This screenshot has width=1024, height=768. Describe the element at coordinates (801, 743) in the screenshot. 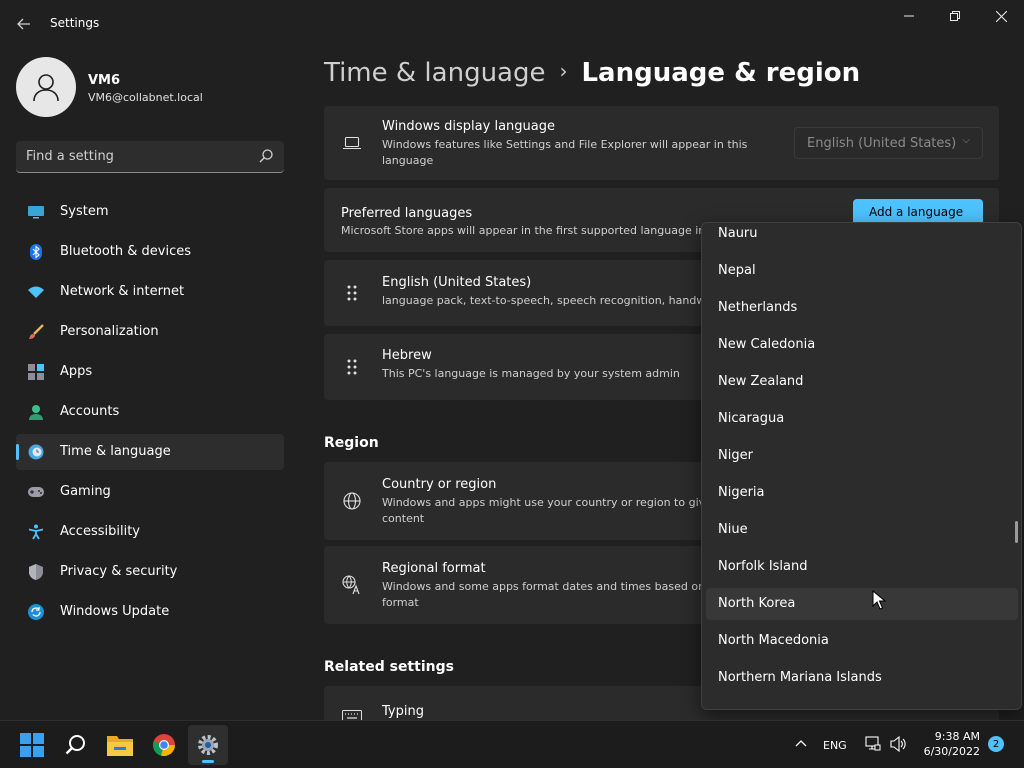

I see `chevron-up-icon` at that location.